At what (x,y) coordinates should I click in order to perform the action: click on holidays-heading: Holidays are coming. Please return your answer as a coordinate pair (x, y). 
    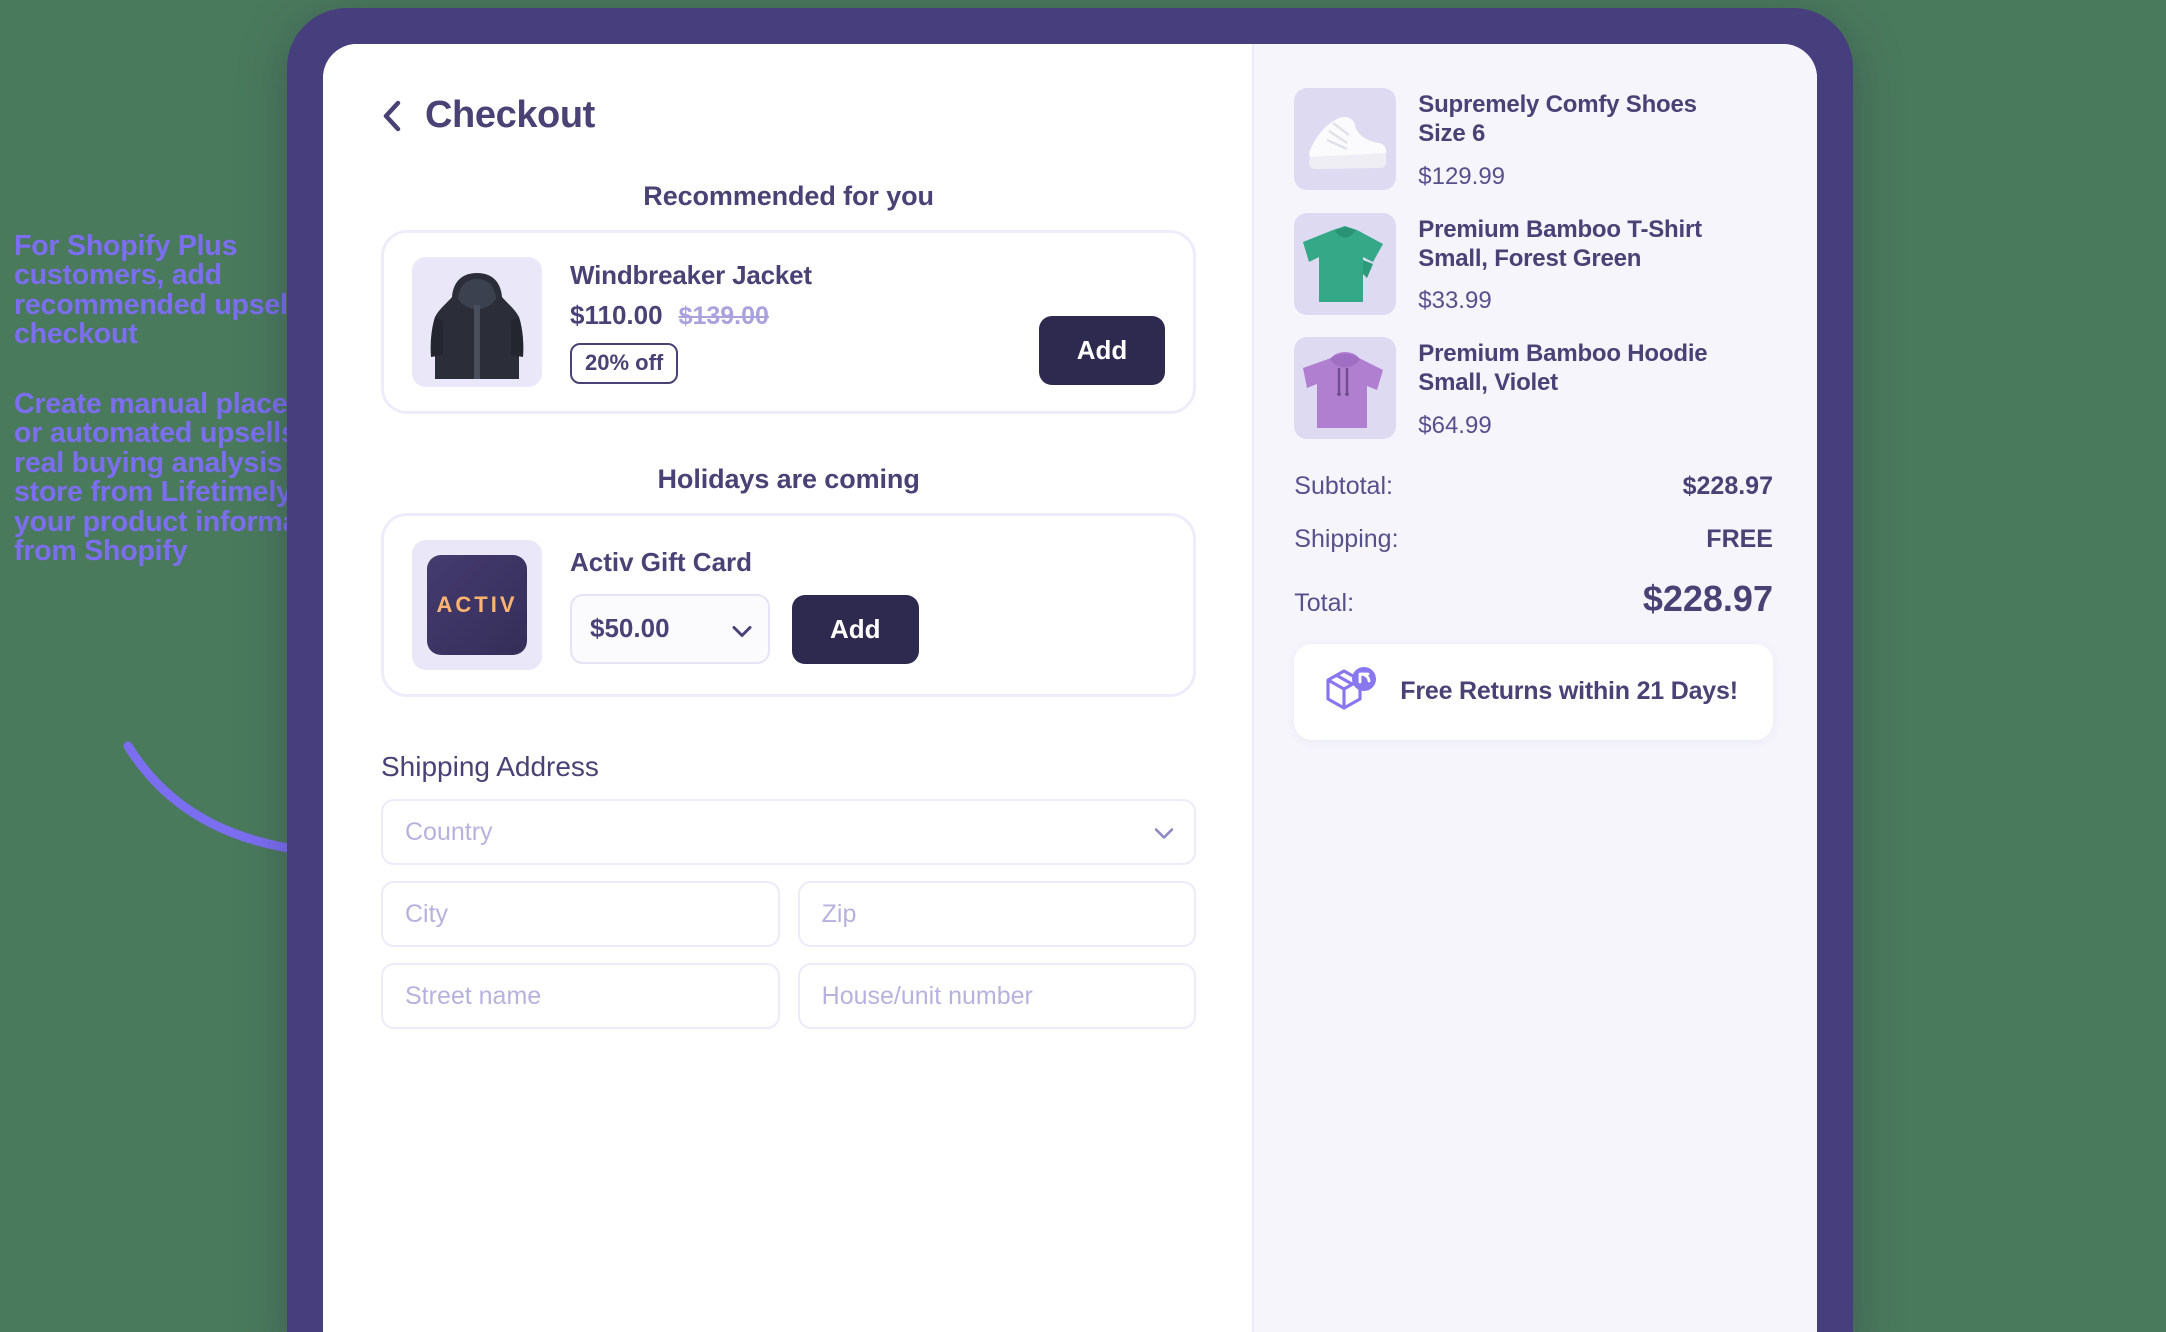
    Looking at the image, I should click on (788, 479).